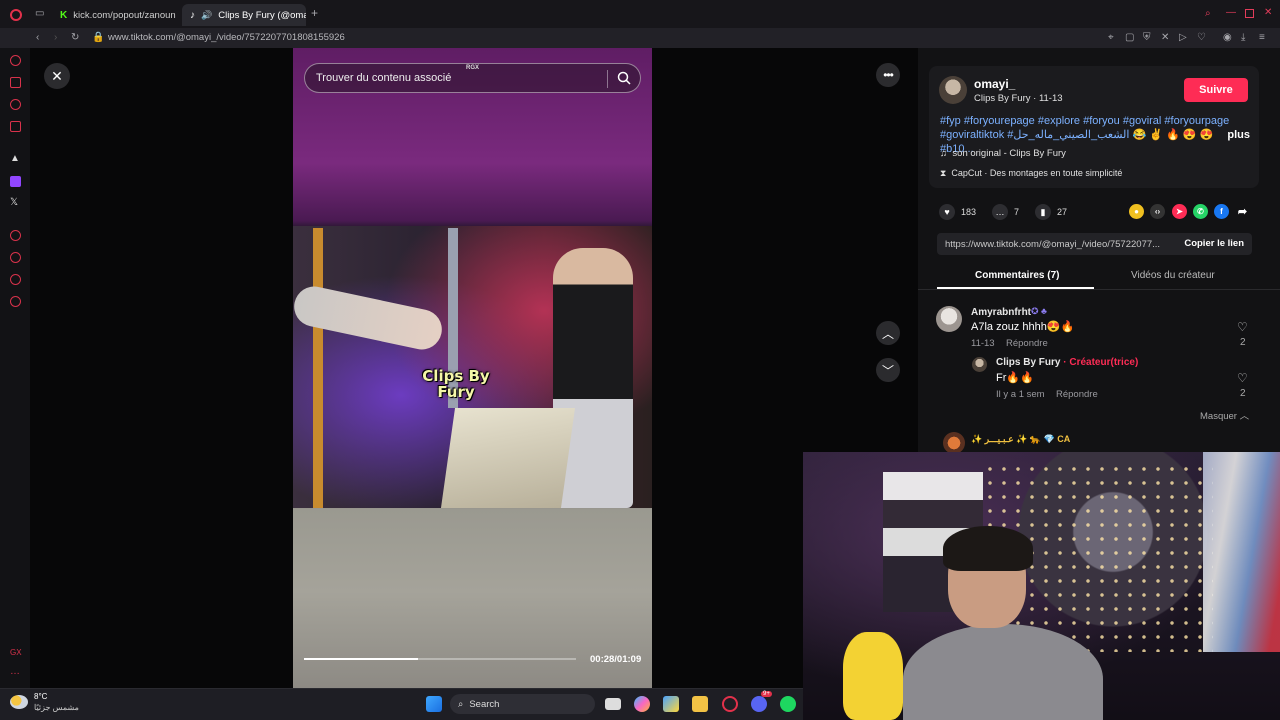 Image resolution: width=1280 pixels, height=720 pixels. I want to click on tab-list-icon: ▭, so click(39, 14).